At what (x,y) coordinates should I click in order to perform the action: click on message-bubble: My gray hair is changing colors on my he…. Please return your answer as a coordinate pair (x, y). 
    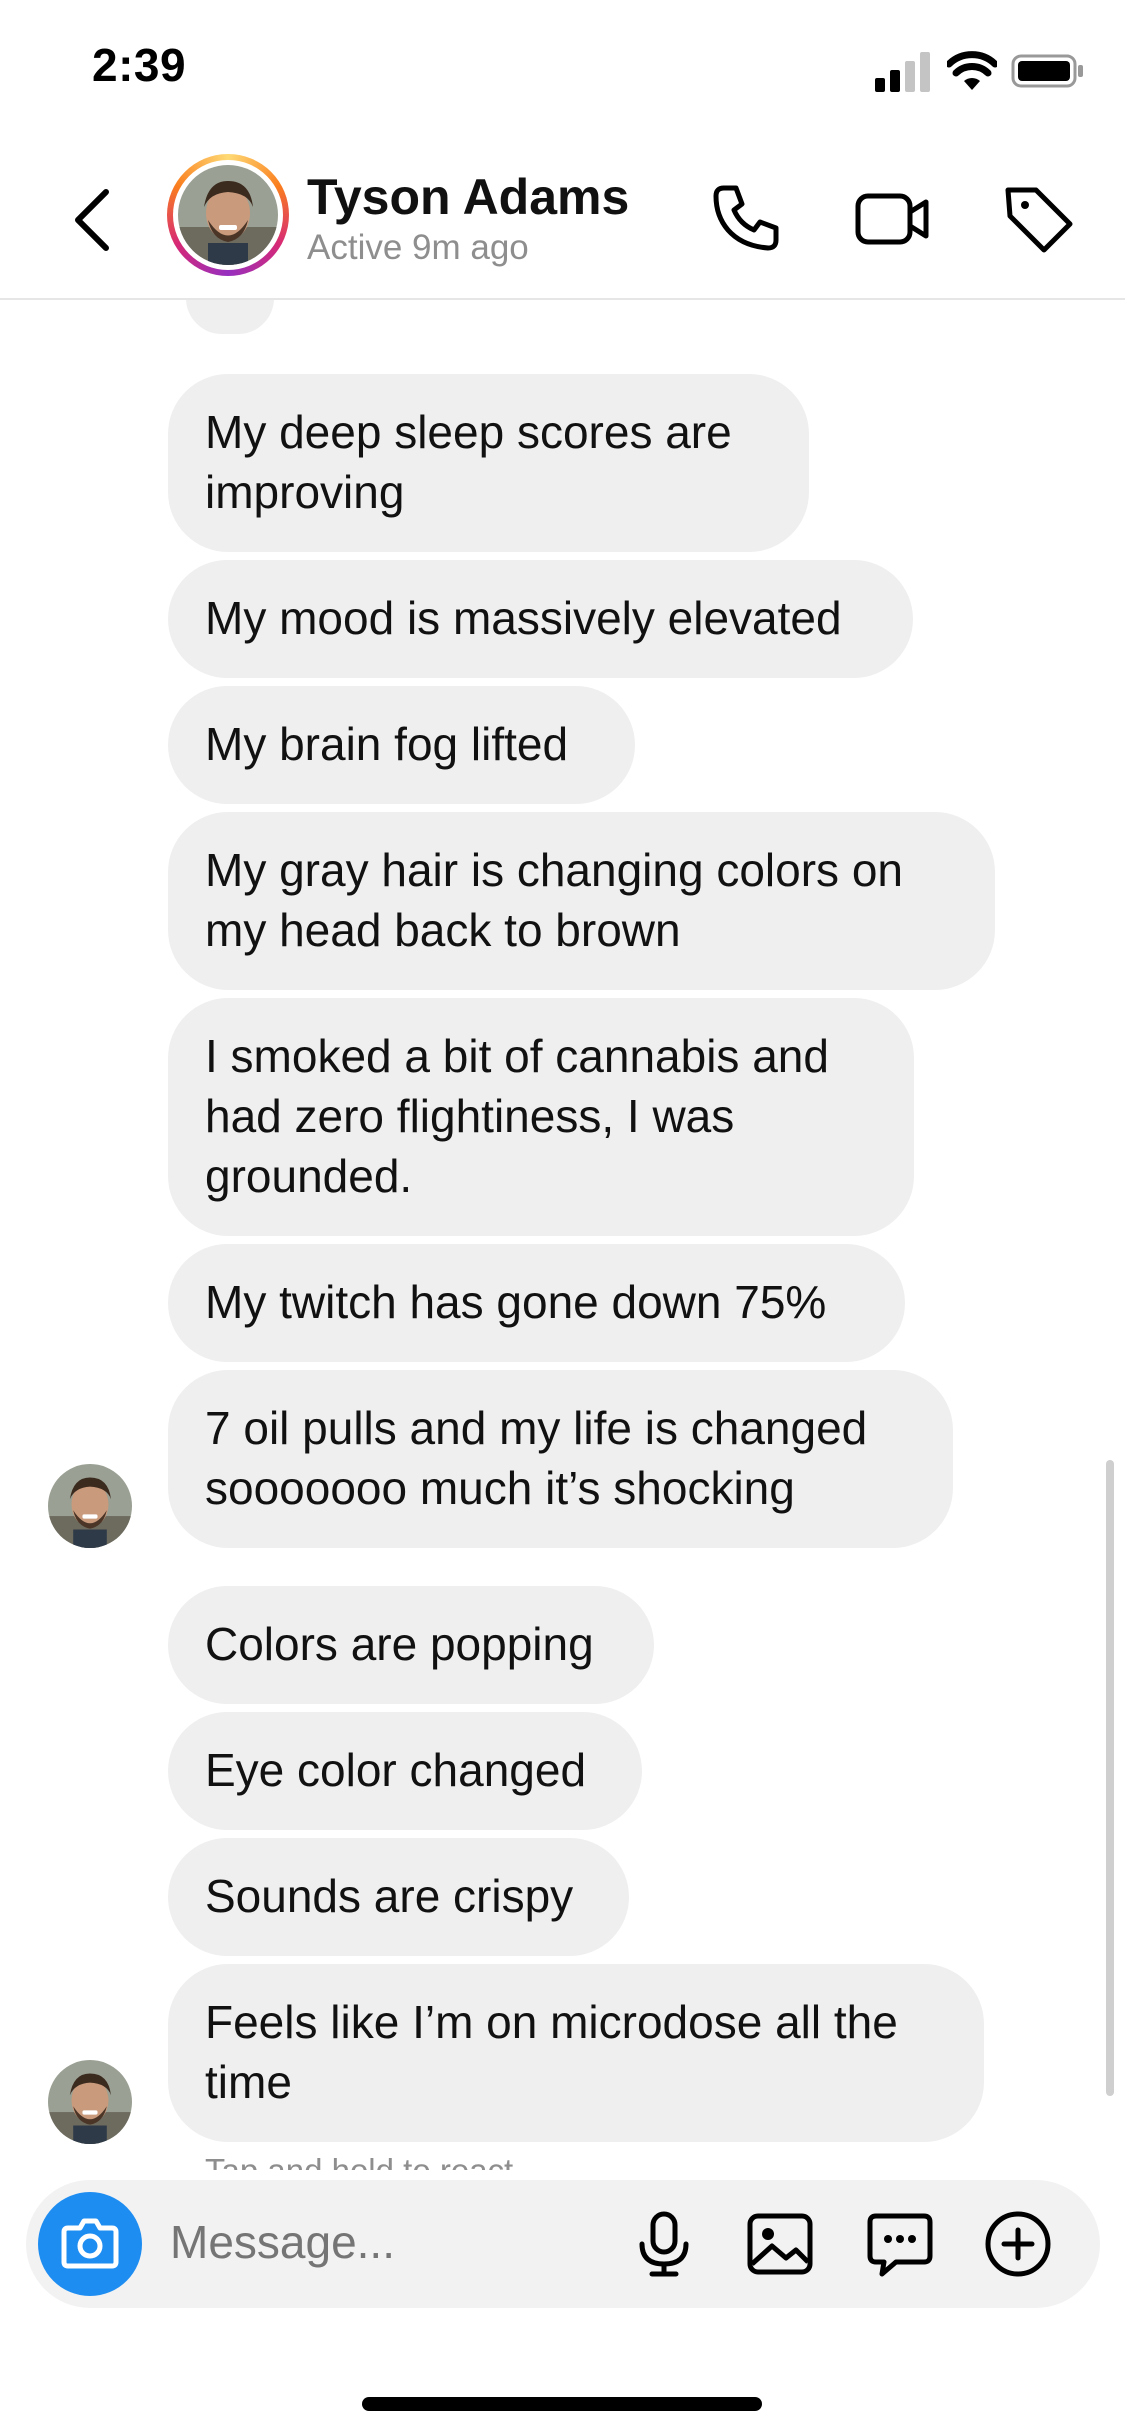
    Looking at the image, I should click on (581, 901).